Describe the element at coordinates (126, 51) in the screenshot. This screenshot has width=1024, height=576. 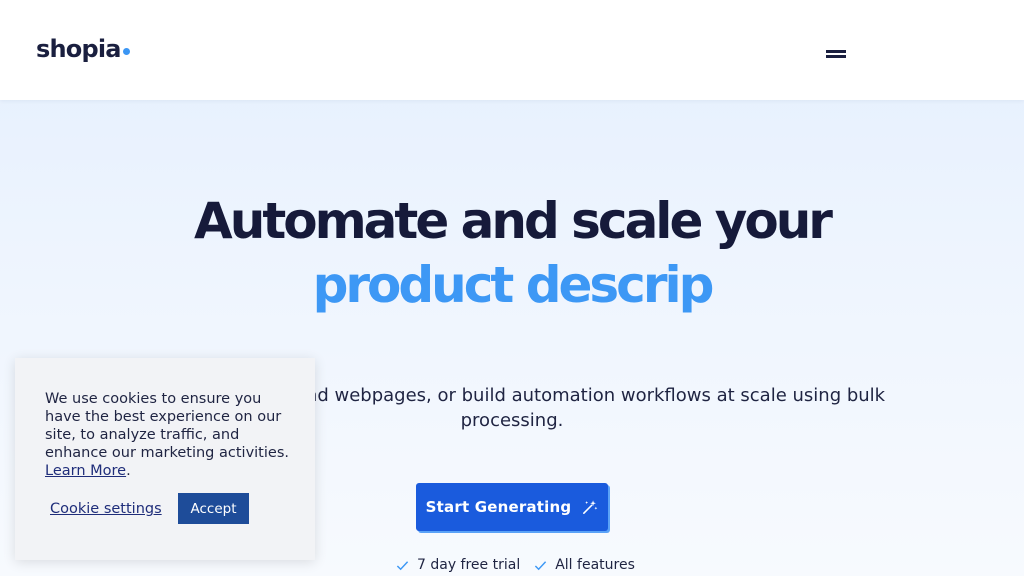
I see `logo-dot` at that location.